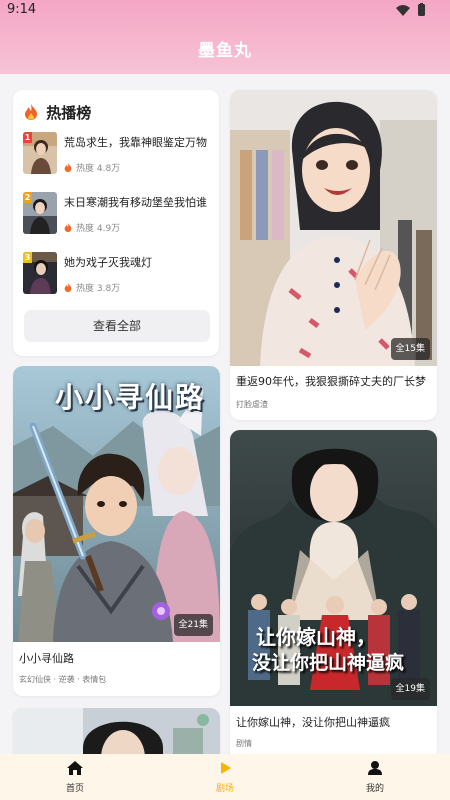 The image size is (450, 800). Describe the element at coordinates (130, 397) in the screenshot. I see `poster-title-text: 小小寻仙路` at that location.